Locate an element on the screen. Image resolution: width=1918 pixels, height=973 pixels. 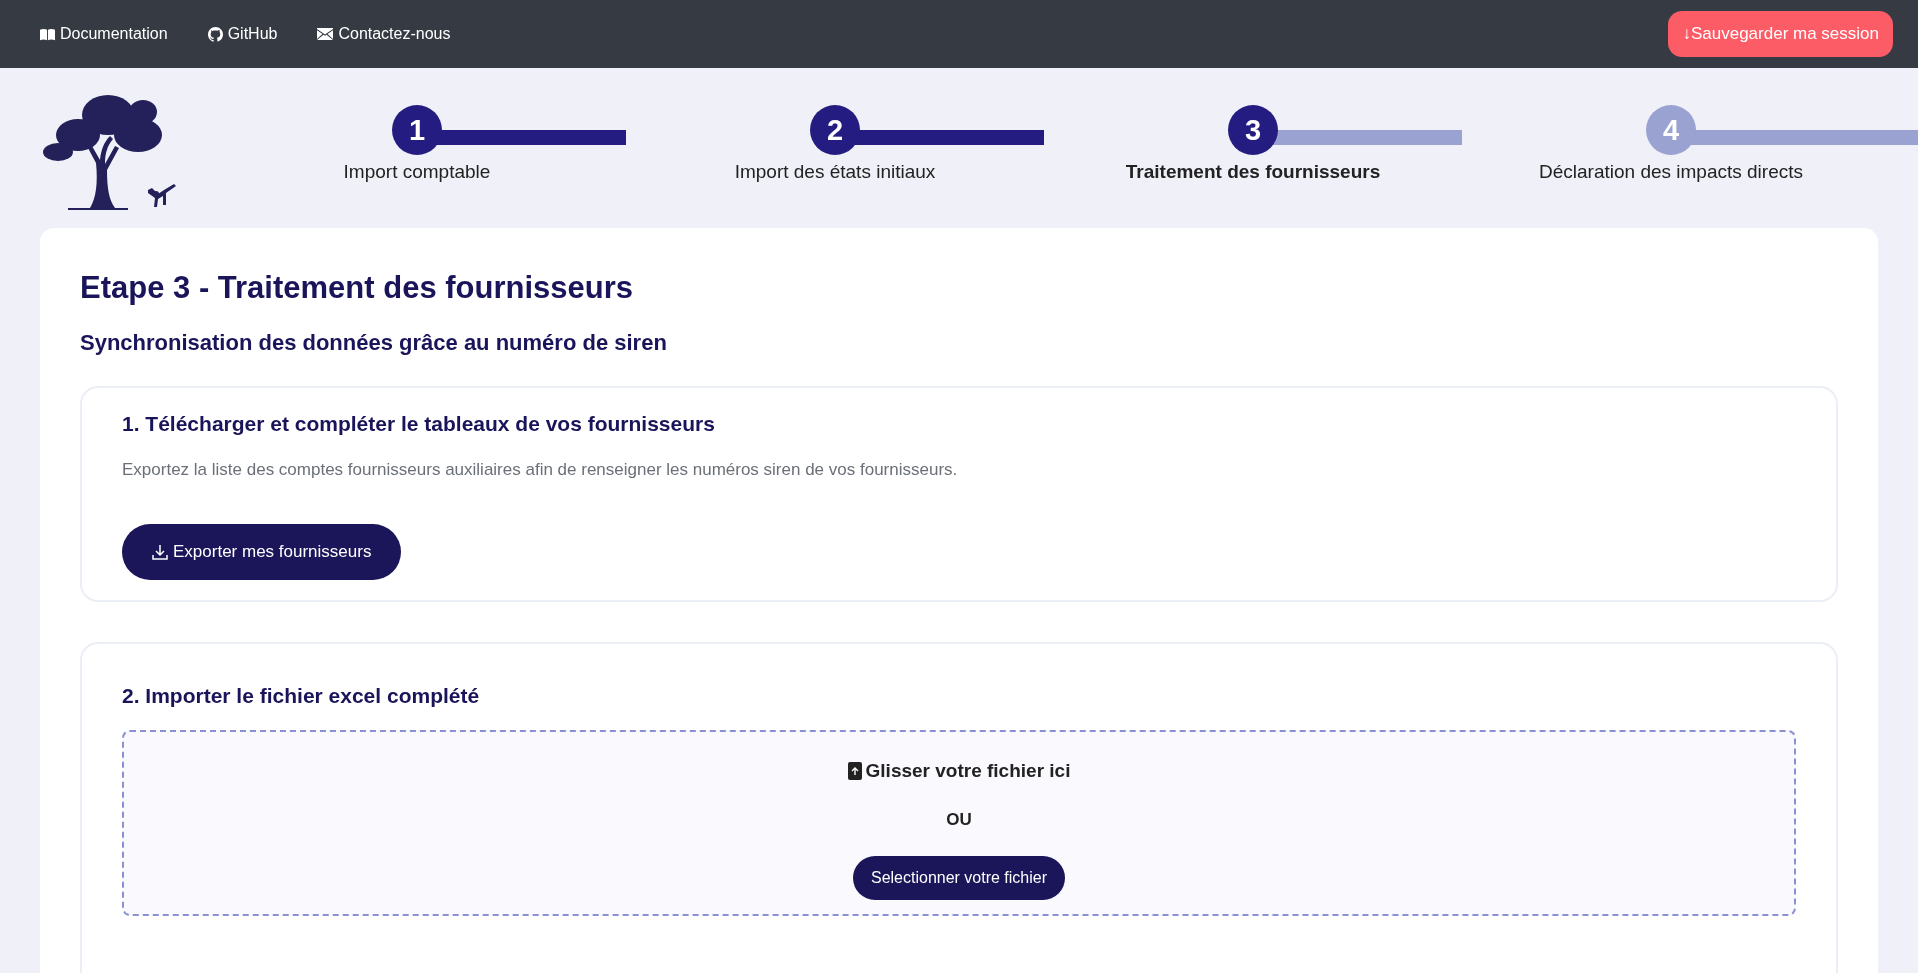
step-label: Import des états initiaux is located at coordinates (835, 172).